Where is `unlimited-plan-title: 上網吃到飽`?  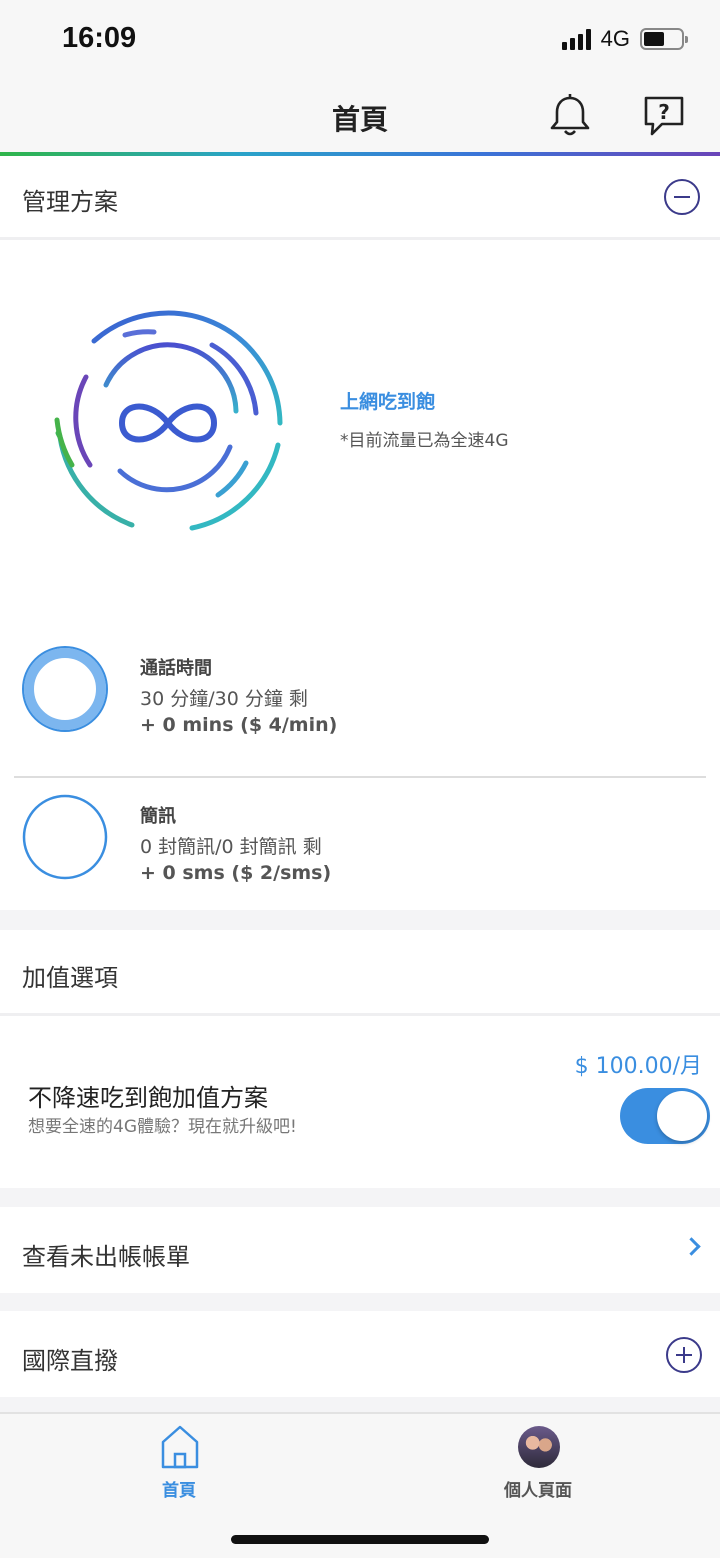 unlimited-plan-title: 上網吃到飽 is located at coordinates (388, 402).